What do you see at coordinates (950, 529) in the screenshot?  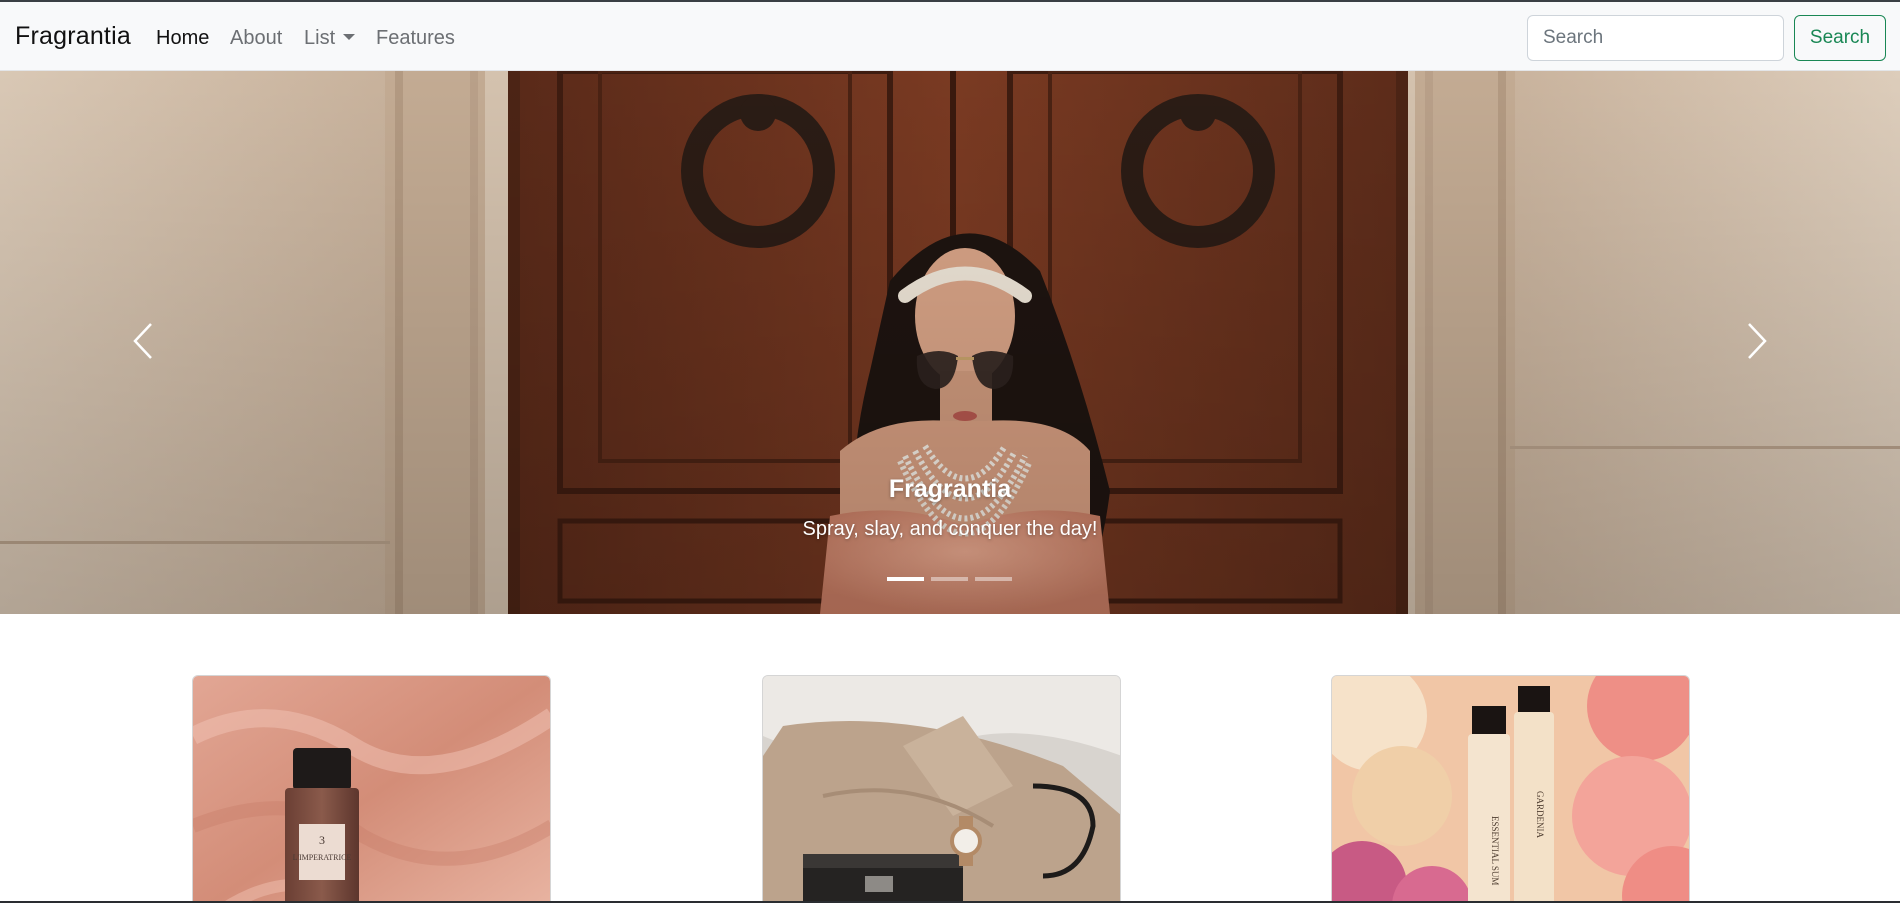 I see `carousel-caption-subtitle: Spray, slay, and conquer the day!` at bounding box center [950, 529].